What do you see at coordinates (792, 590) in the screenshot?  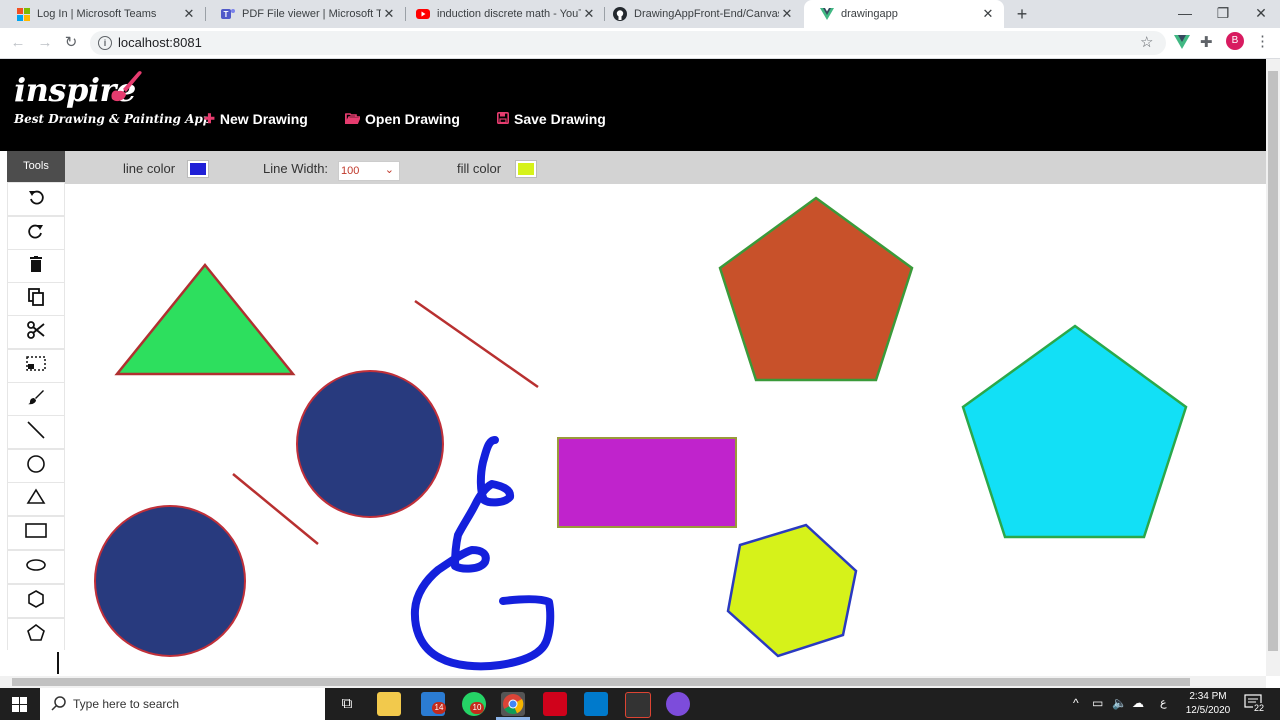 I see `hexagon-shape` at bounding box center [792, 590].